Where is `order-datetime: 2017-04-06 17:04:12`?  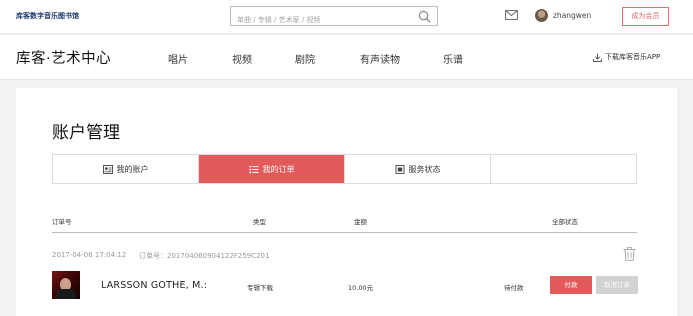 order-datetime: 2017-04-06 17:04:12 is located at coordinates (89, 255).